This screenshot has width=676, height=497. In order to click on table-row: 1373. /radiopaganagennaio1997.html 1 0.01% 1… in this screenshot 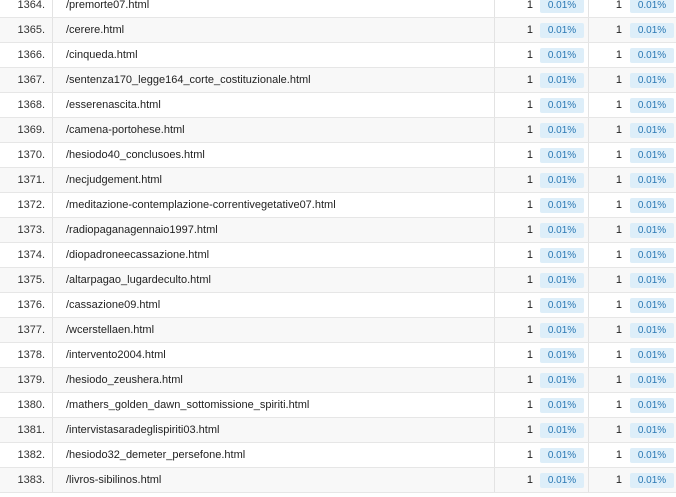, I will do `click(338, 230)`.